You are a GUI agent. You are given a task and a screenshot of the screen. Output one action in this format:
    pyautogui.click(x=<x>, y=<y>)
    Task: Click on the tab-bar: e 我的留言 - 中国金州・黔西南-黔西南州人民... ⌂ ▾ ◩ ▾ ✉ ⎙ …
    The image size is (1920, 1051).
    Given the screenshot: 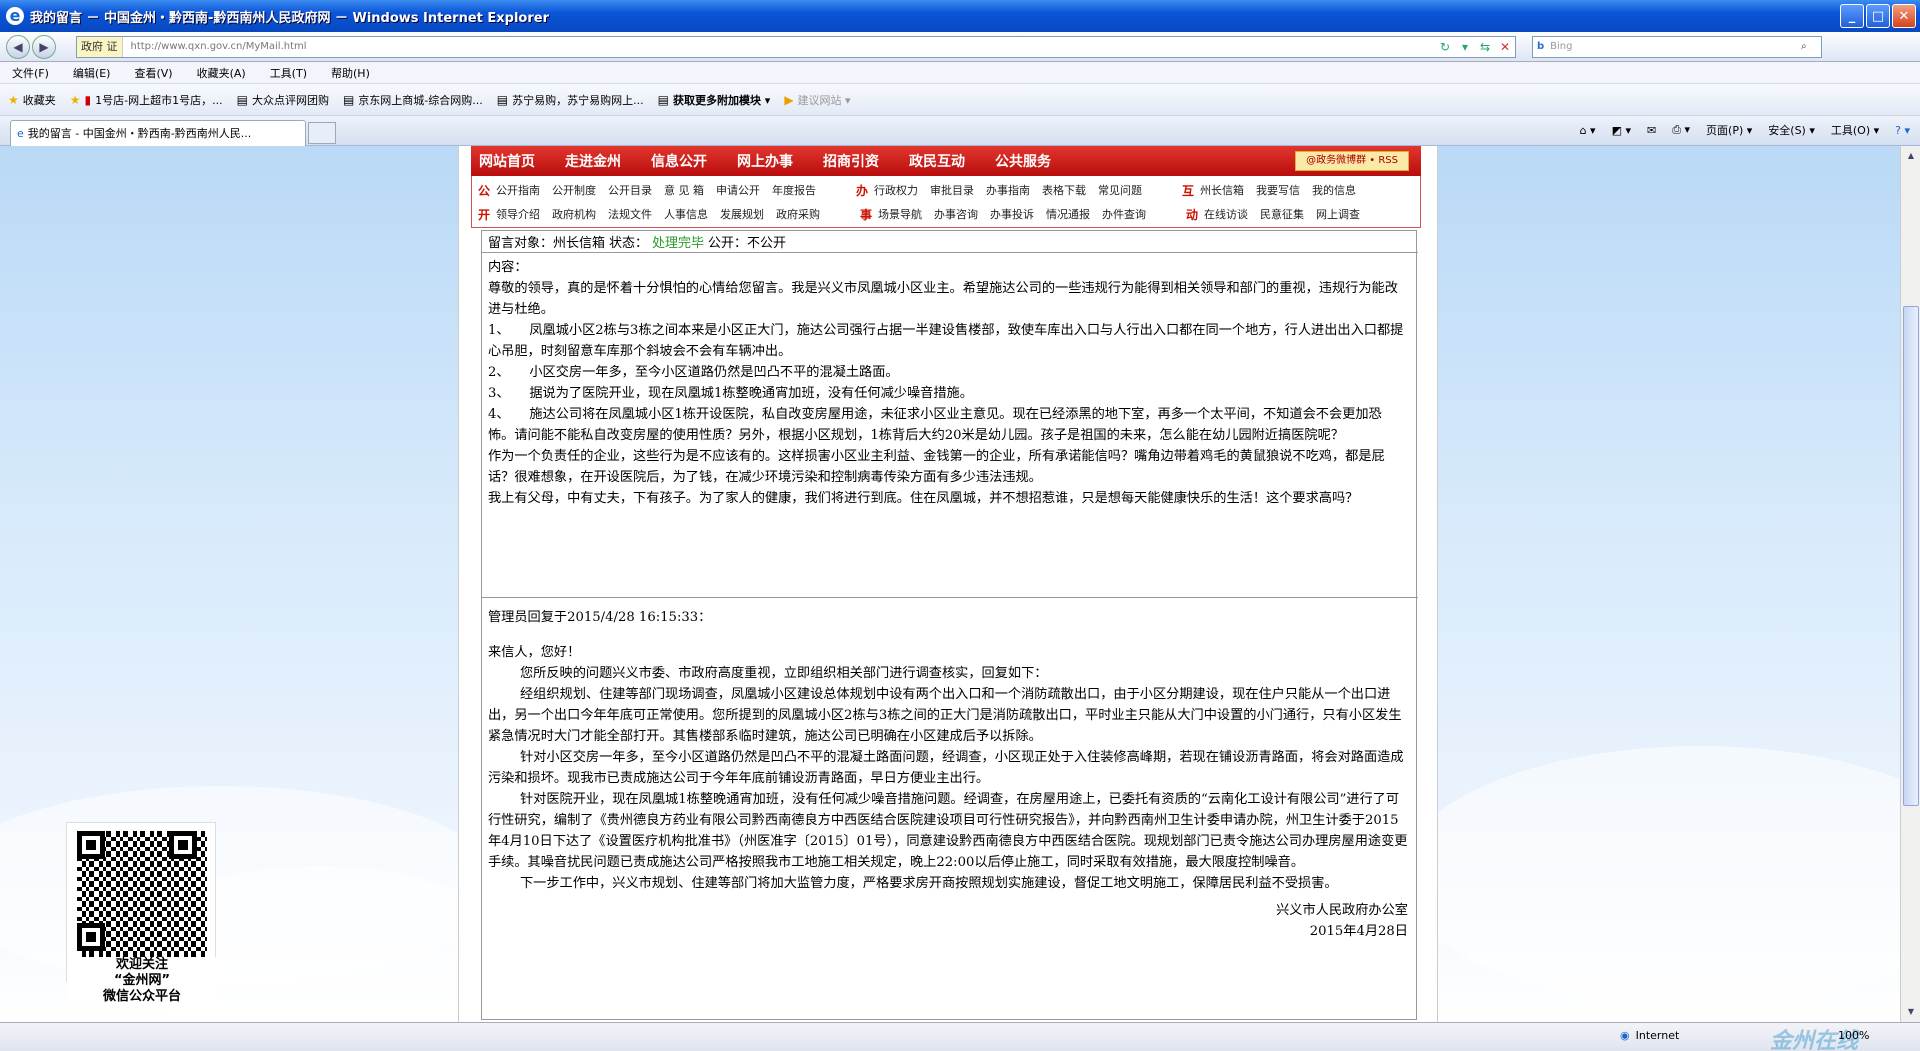 What is the action you would take?
    pyautogui.click(x=960, y=131)
    